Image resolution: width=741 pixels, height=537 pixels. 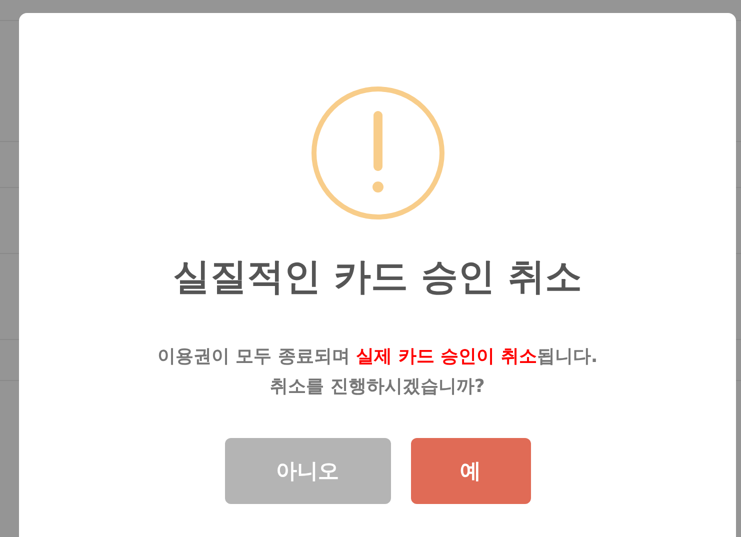 What do you see at coordinates (377, 277) in the screenshot?
I see `dialog-title: 실질적인 카드 승인 취소` at bounding box center [377, 277].